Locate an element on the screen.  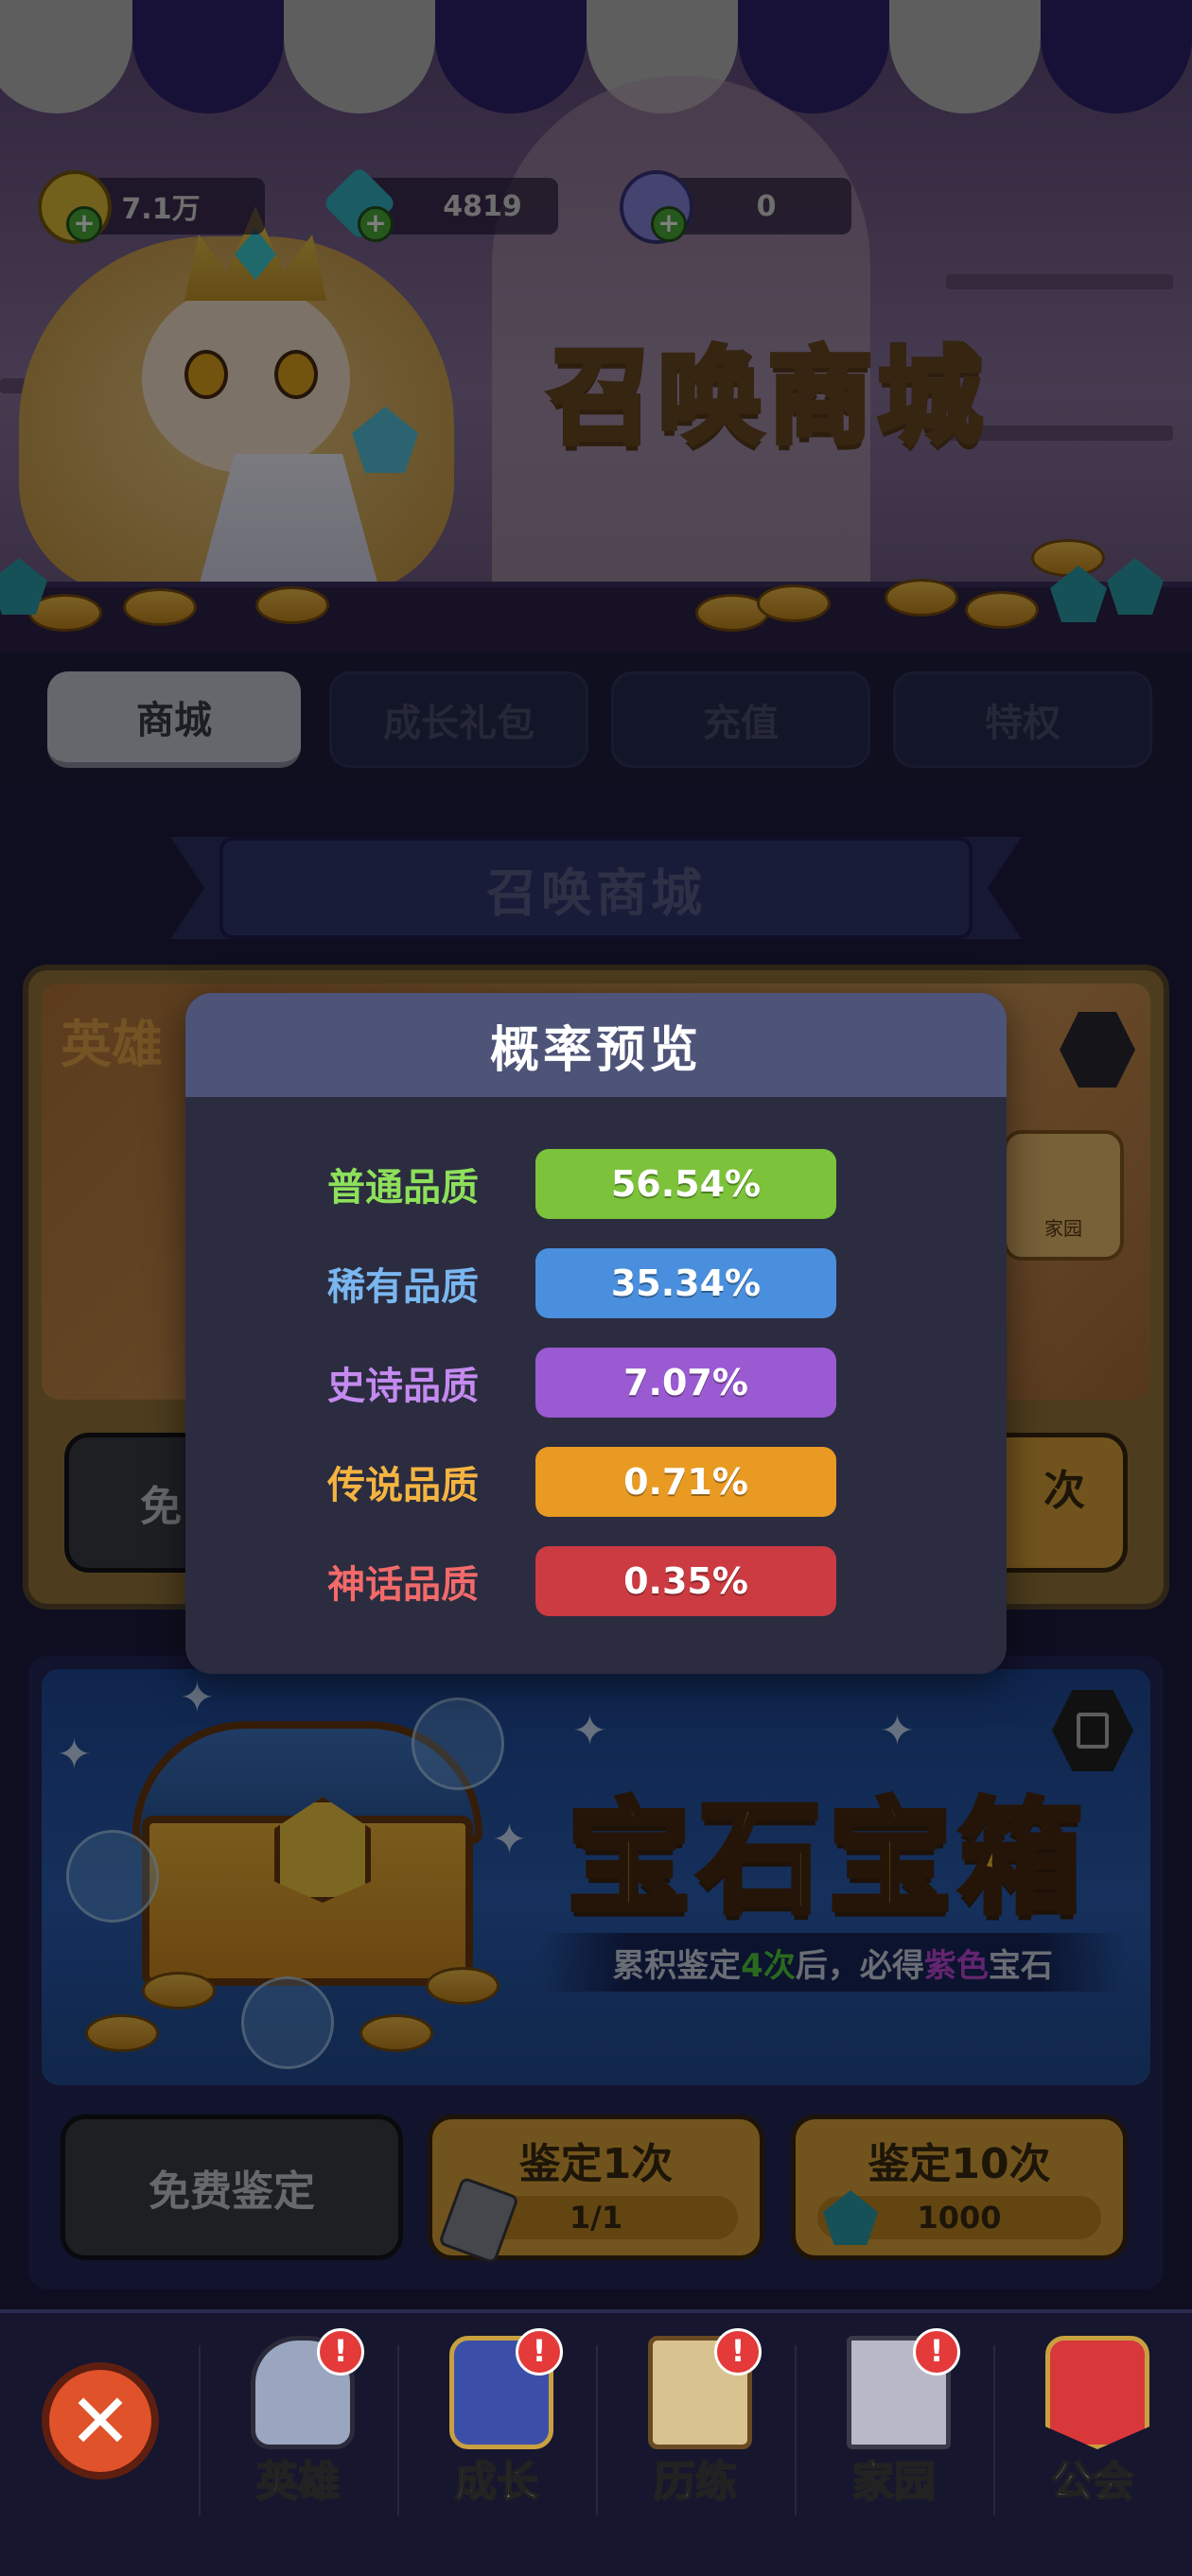
nav-item-growth: ! 成长 is located at coordinates (497, 2426).